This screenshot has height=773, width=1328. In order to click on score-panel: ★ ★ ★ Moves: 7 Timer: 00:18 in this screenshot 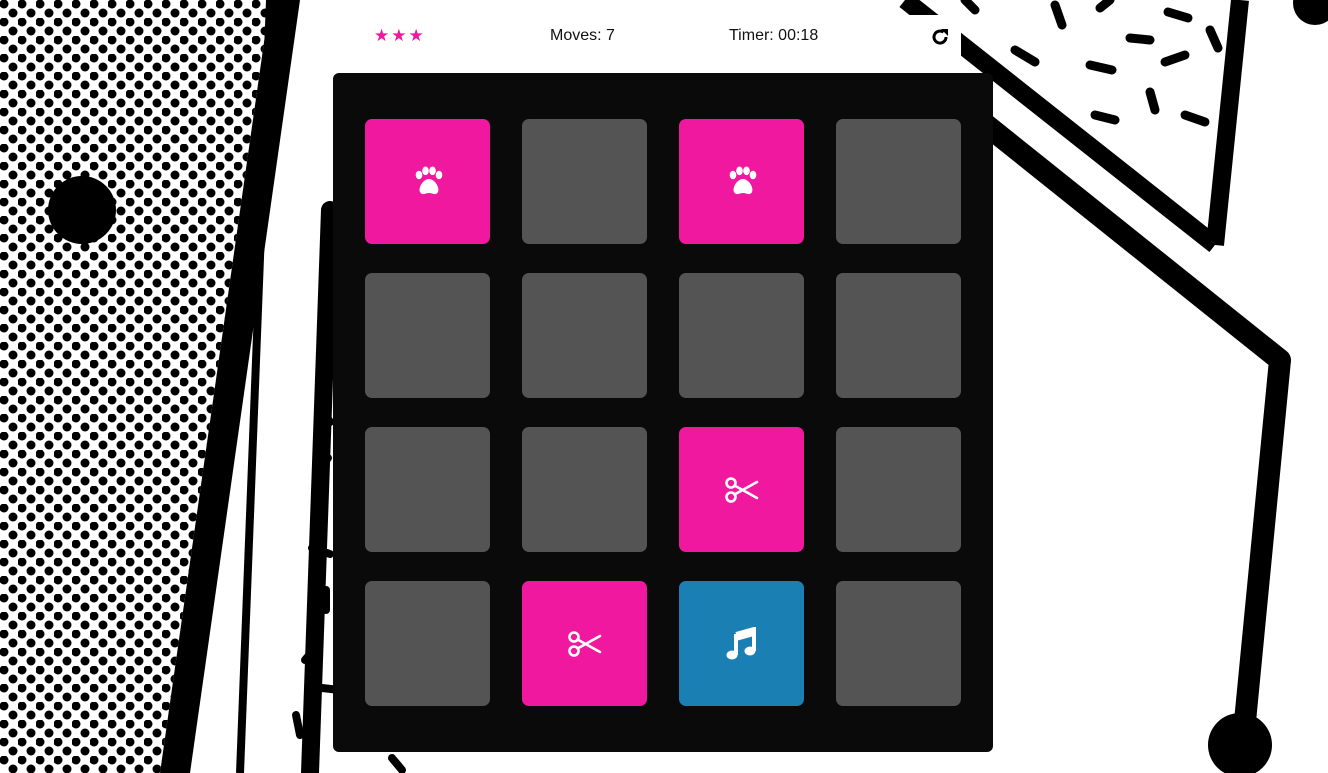, I will do `click(657, 36)`.